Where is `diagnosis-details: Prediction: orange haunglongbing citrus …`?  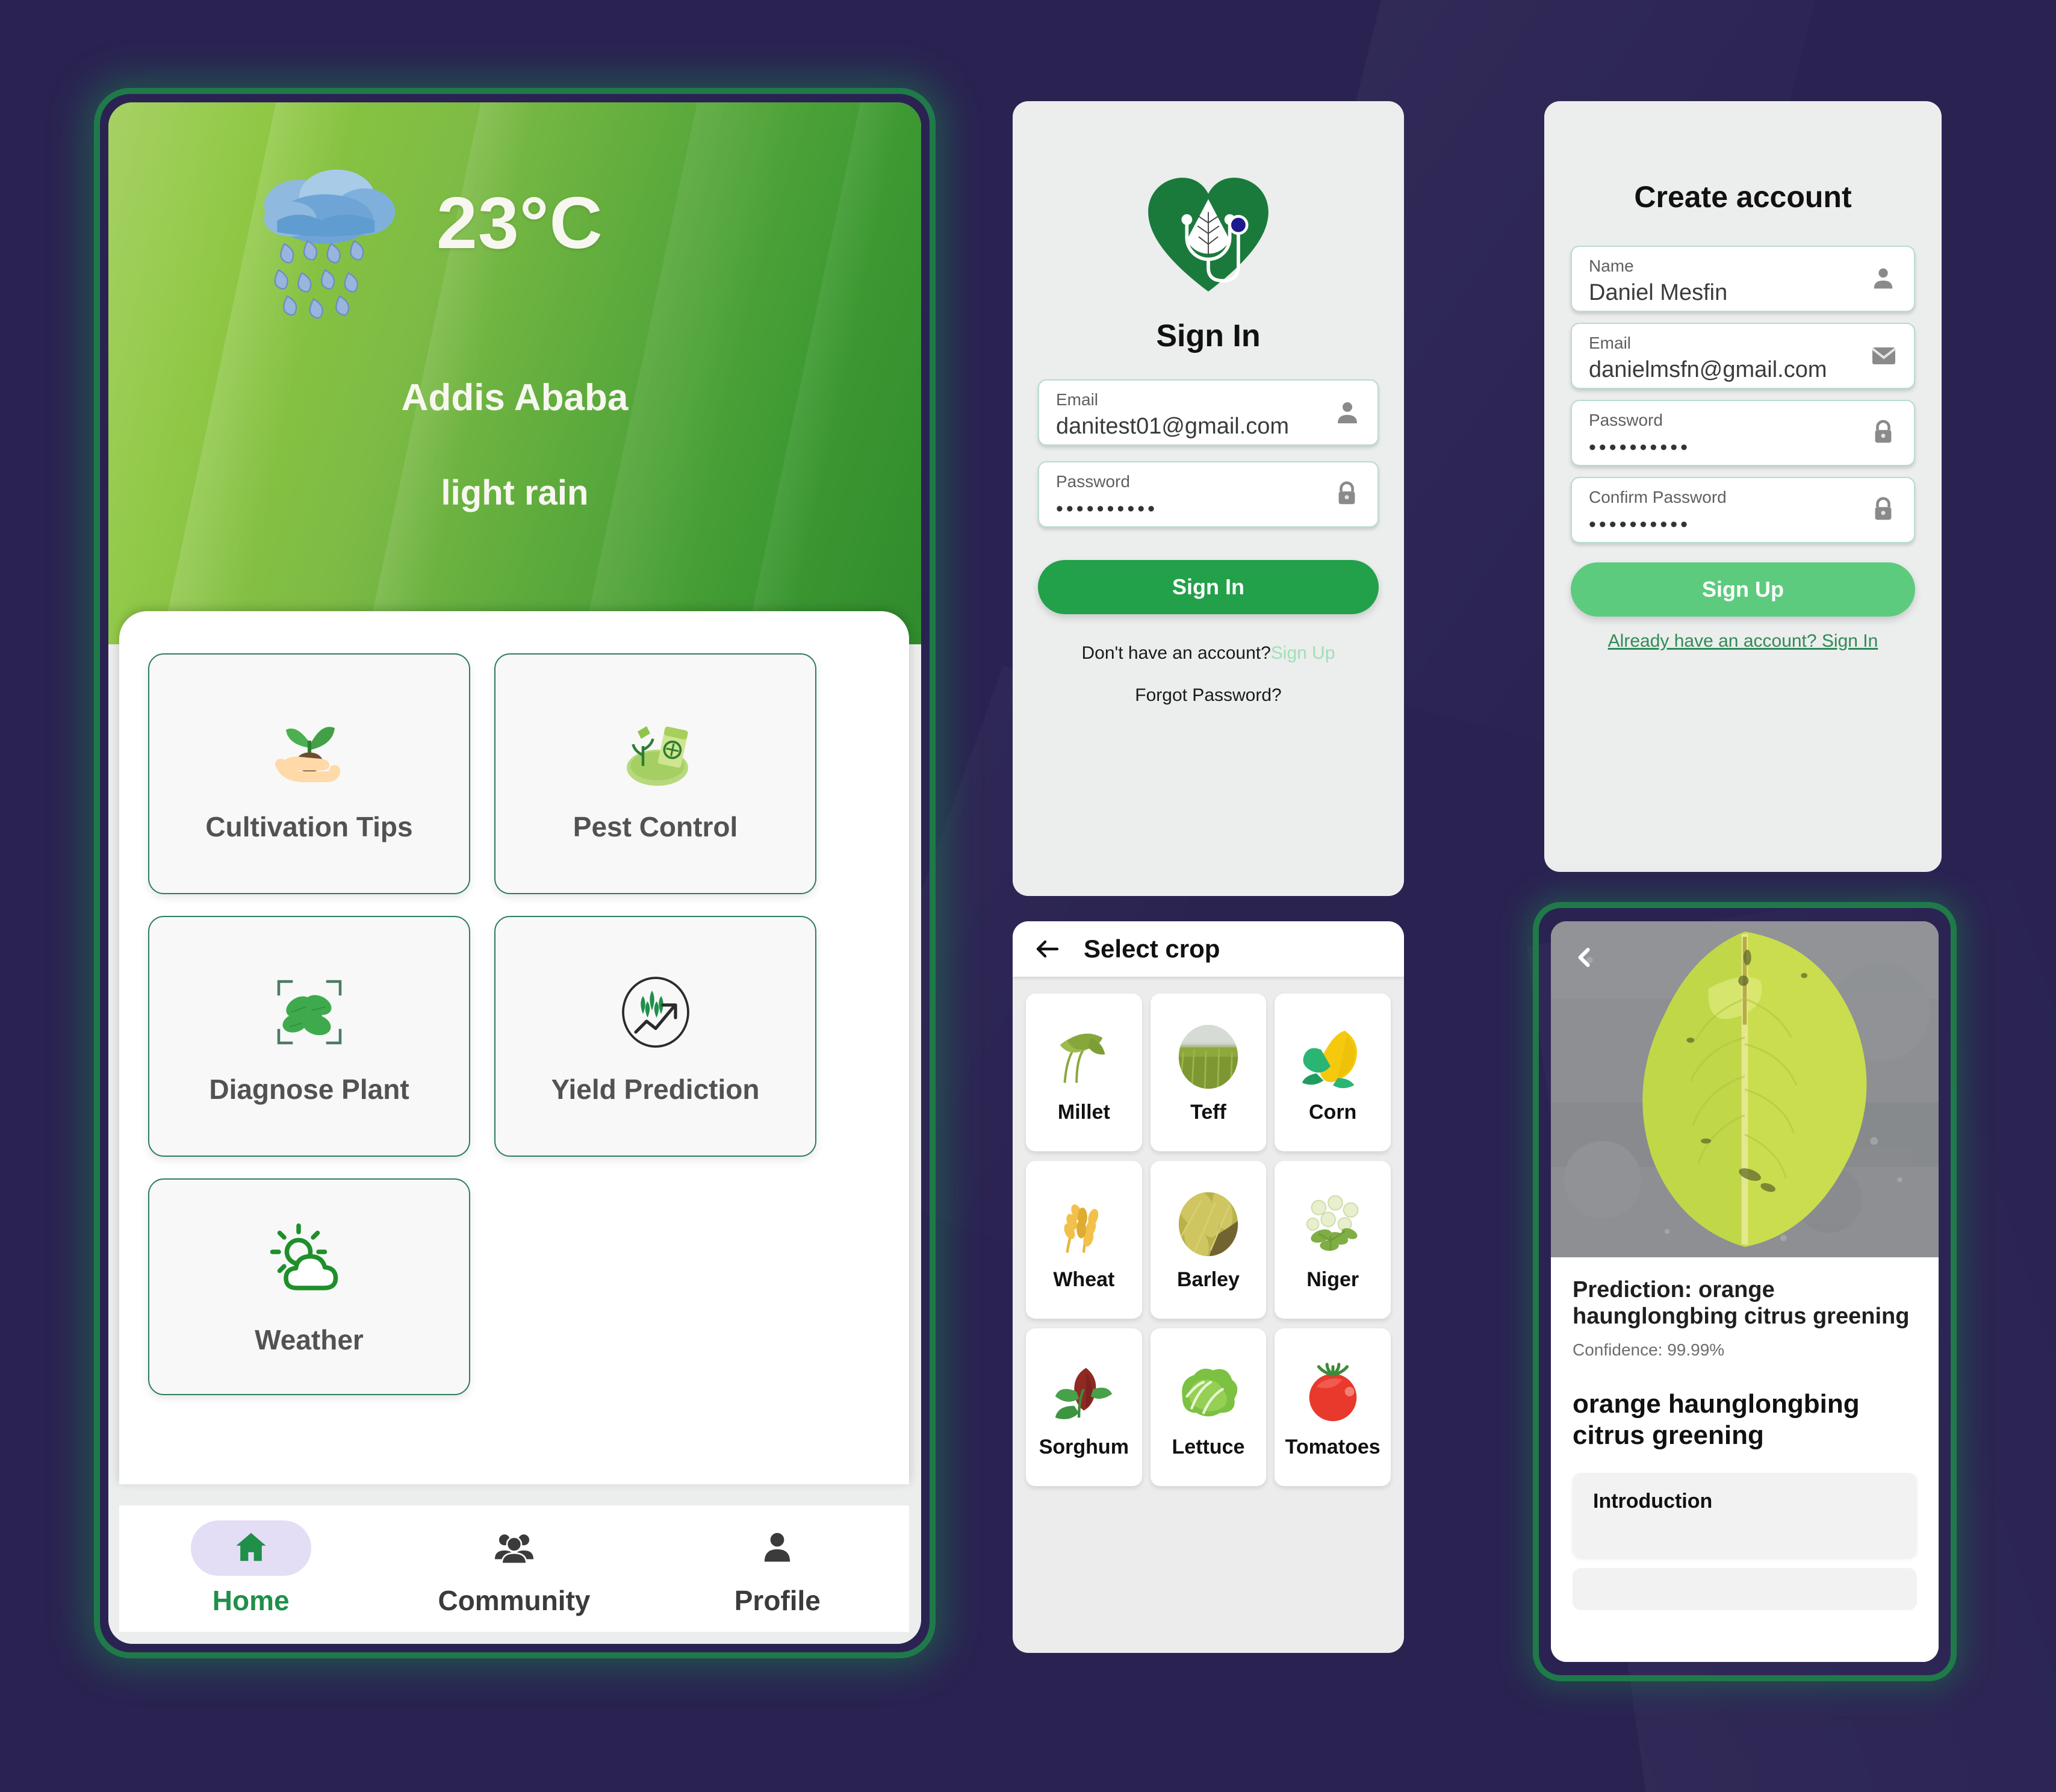
diagnosis-details: Prediction: orange haunglongbing citrus … is located at coordinates (1745, 1459).